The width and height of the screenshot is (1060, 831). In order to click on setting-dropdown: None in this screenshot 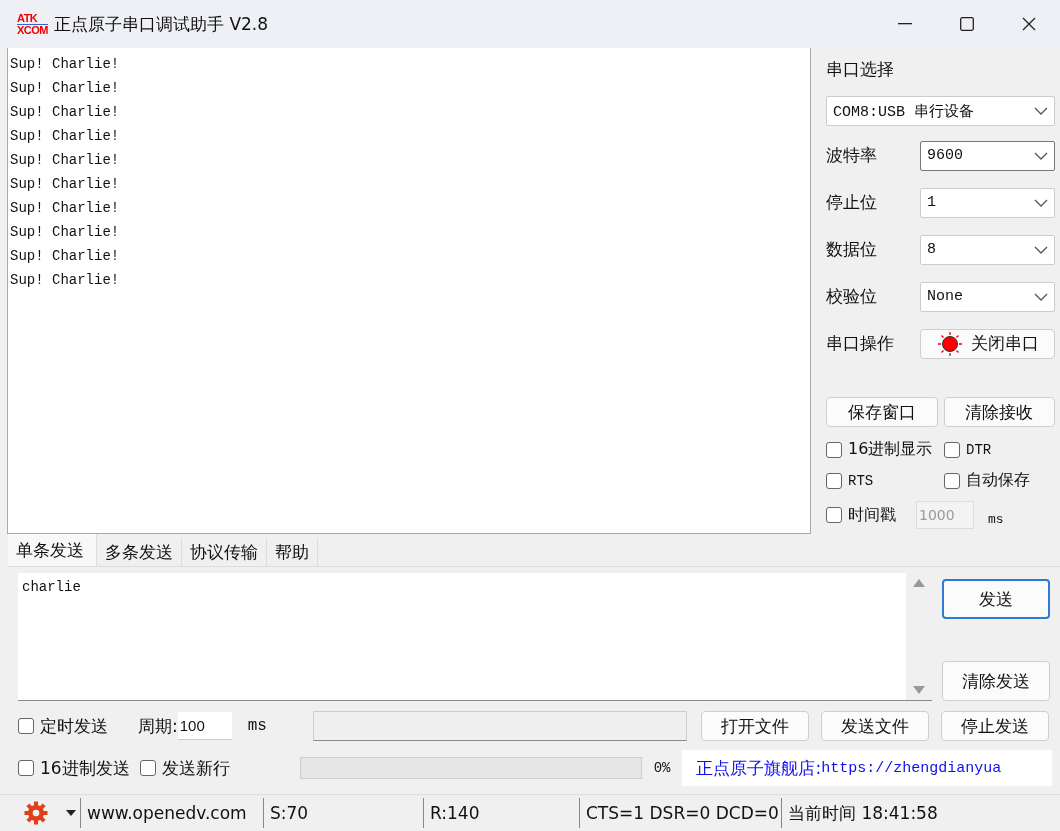, I will do `click(987, 296)`.